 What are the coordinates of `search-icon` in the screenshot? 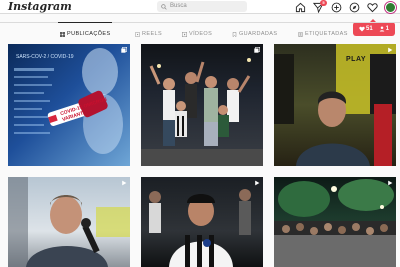 It's located at (164, 6).